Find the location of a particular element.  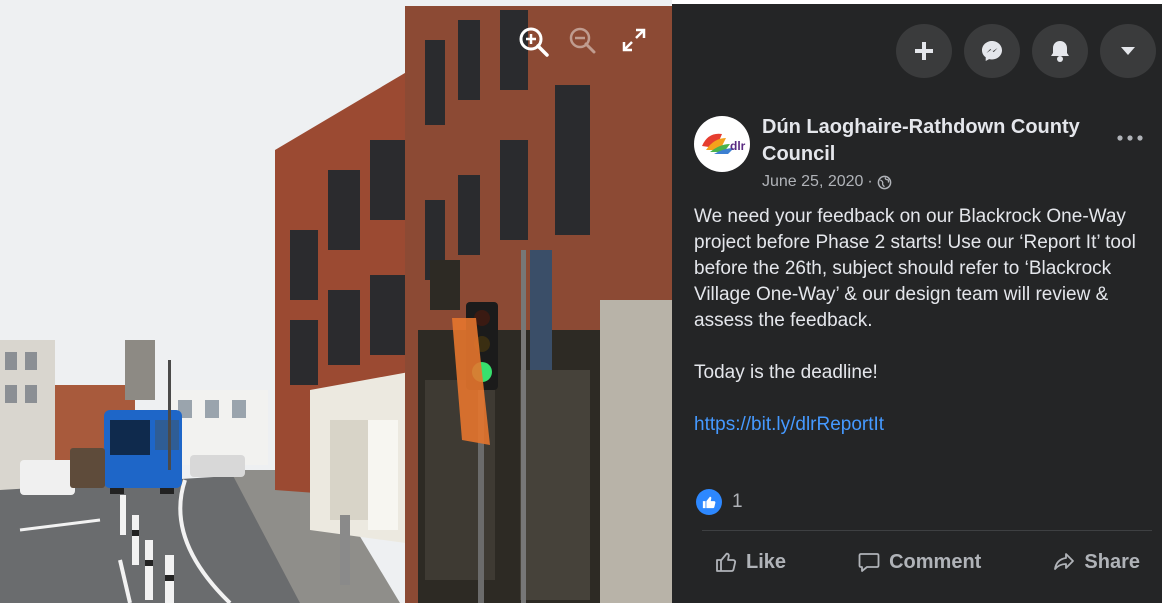

messenger-button is located at coordinates (992, 51).